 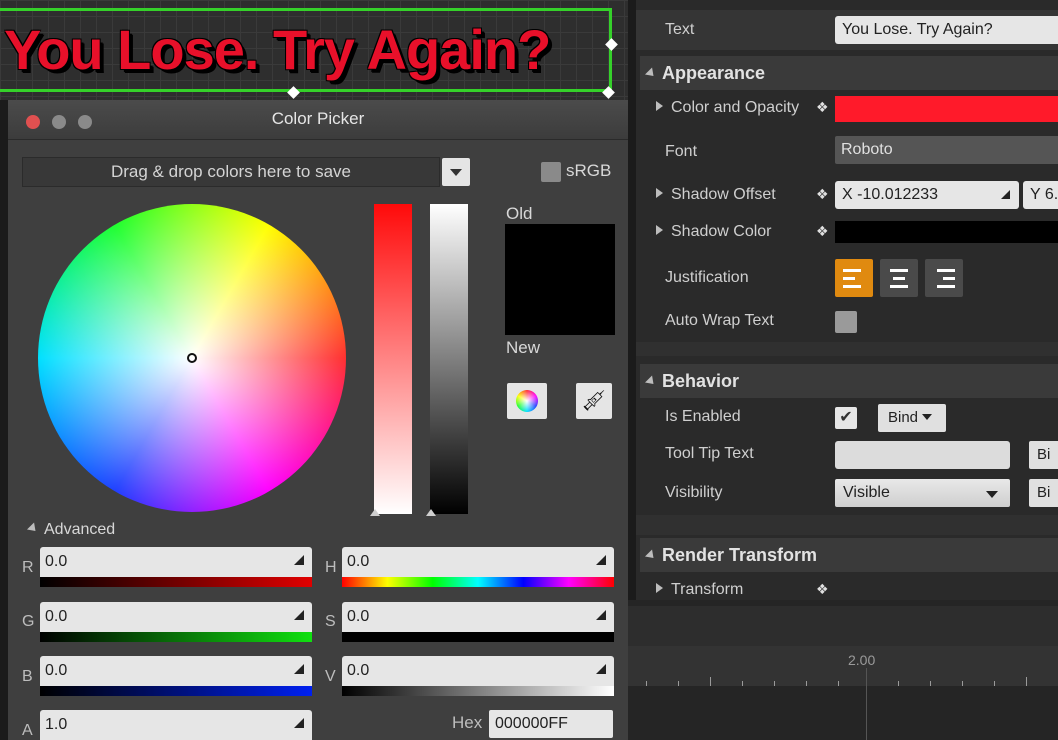 I want to click on color-opacity-label: Color and Opacity, so click(x=727, y=108).